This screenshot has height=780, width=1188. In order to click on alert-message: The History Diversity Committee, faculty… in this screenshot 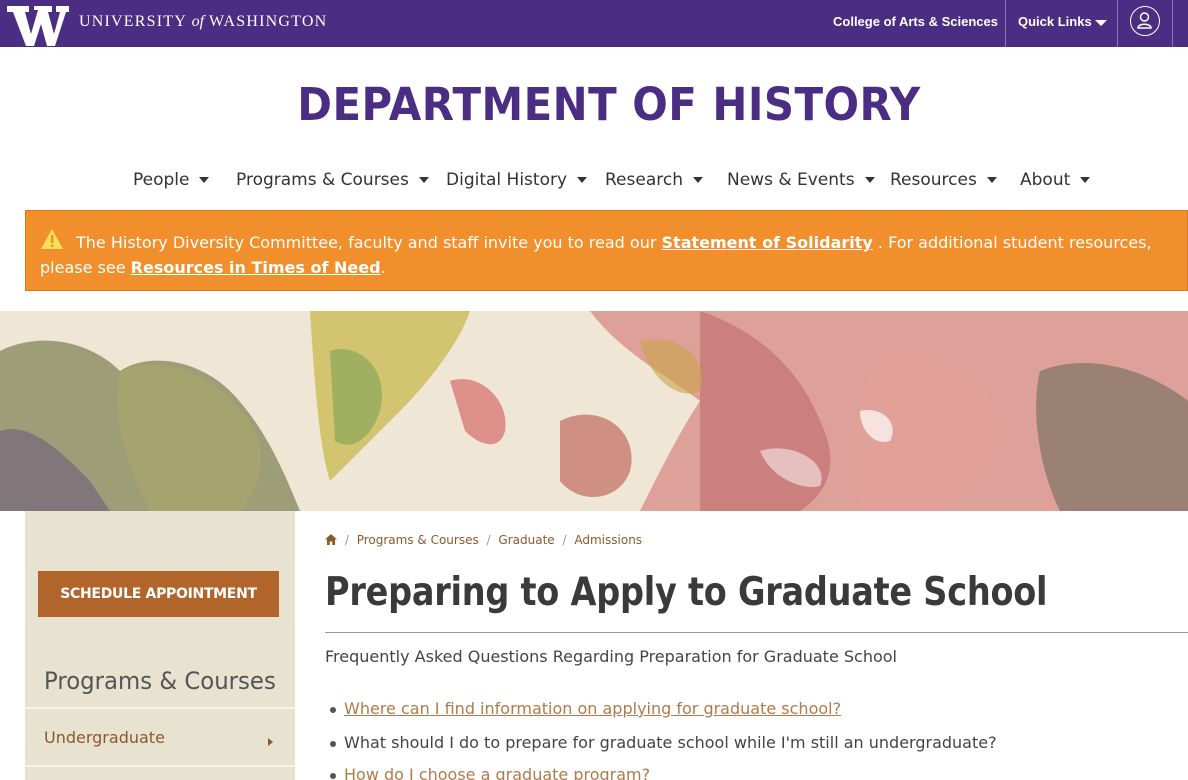, I will do `click(596, 255)`.